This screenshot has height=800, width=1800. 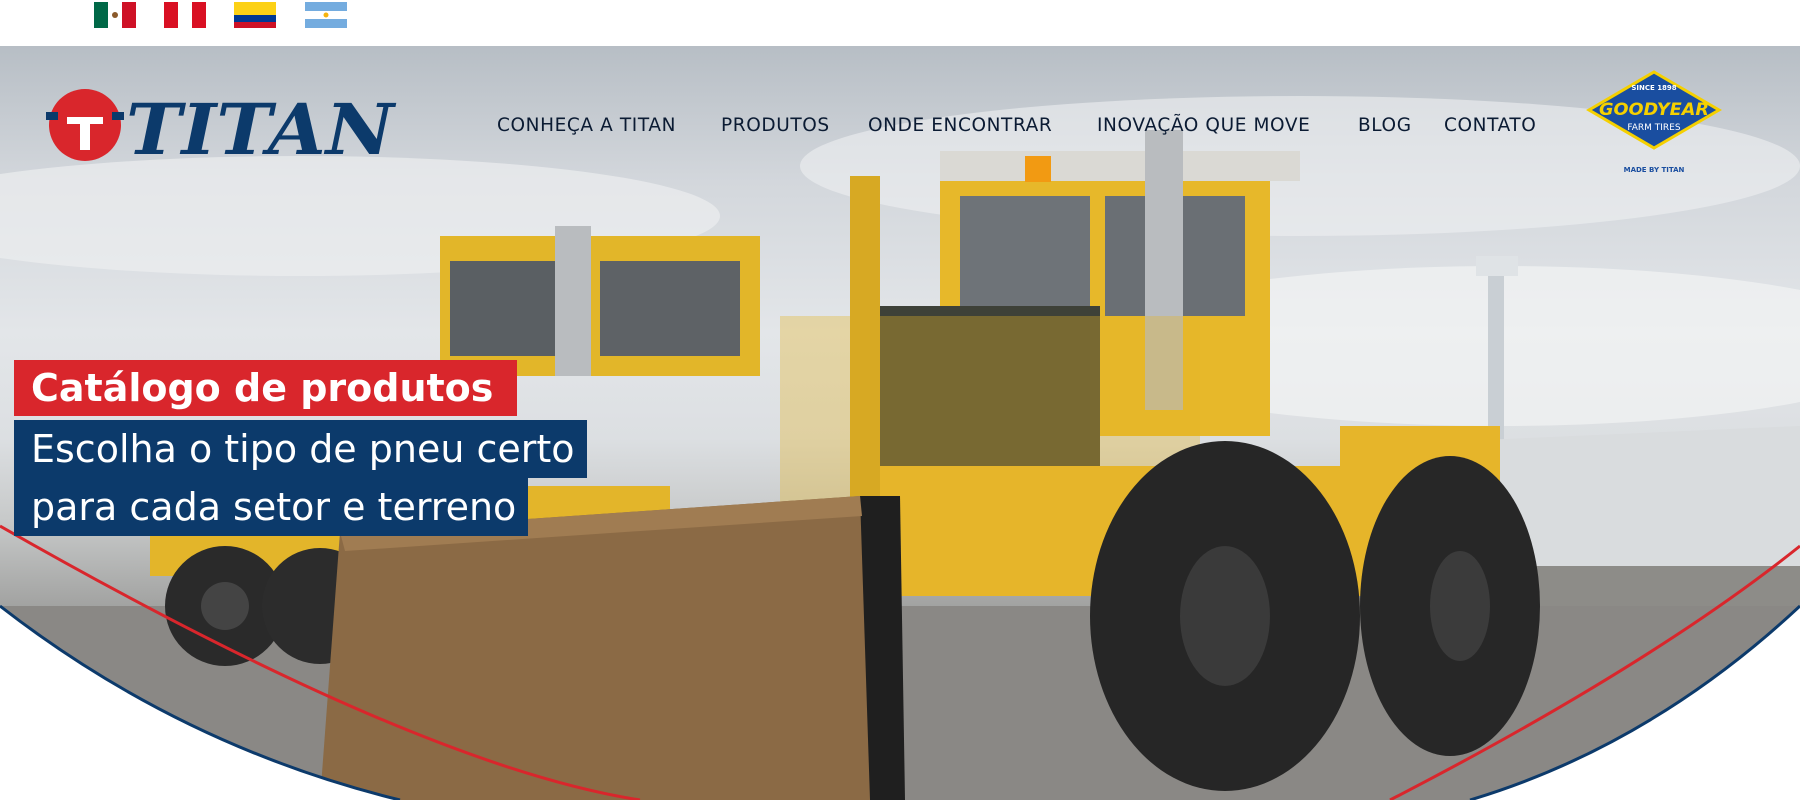 What do you see at coordinates (1653, 88) in the screenshot?
I see `goodyear-since-text: SINCE 1898` at bounding box center [1653, 88].